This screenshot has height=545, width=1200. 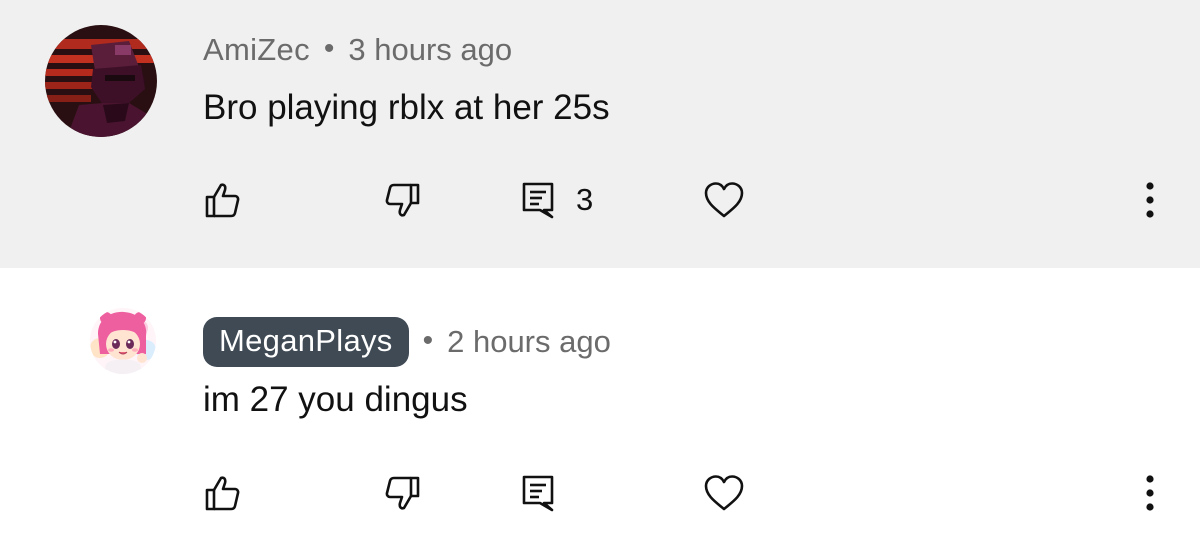 I want to click on comment-meta: AmiZec • 3 hours ago, so click(x=357, y=50).